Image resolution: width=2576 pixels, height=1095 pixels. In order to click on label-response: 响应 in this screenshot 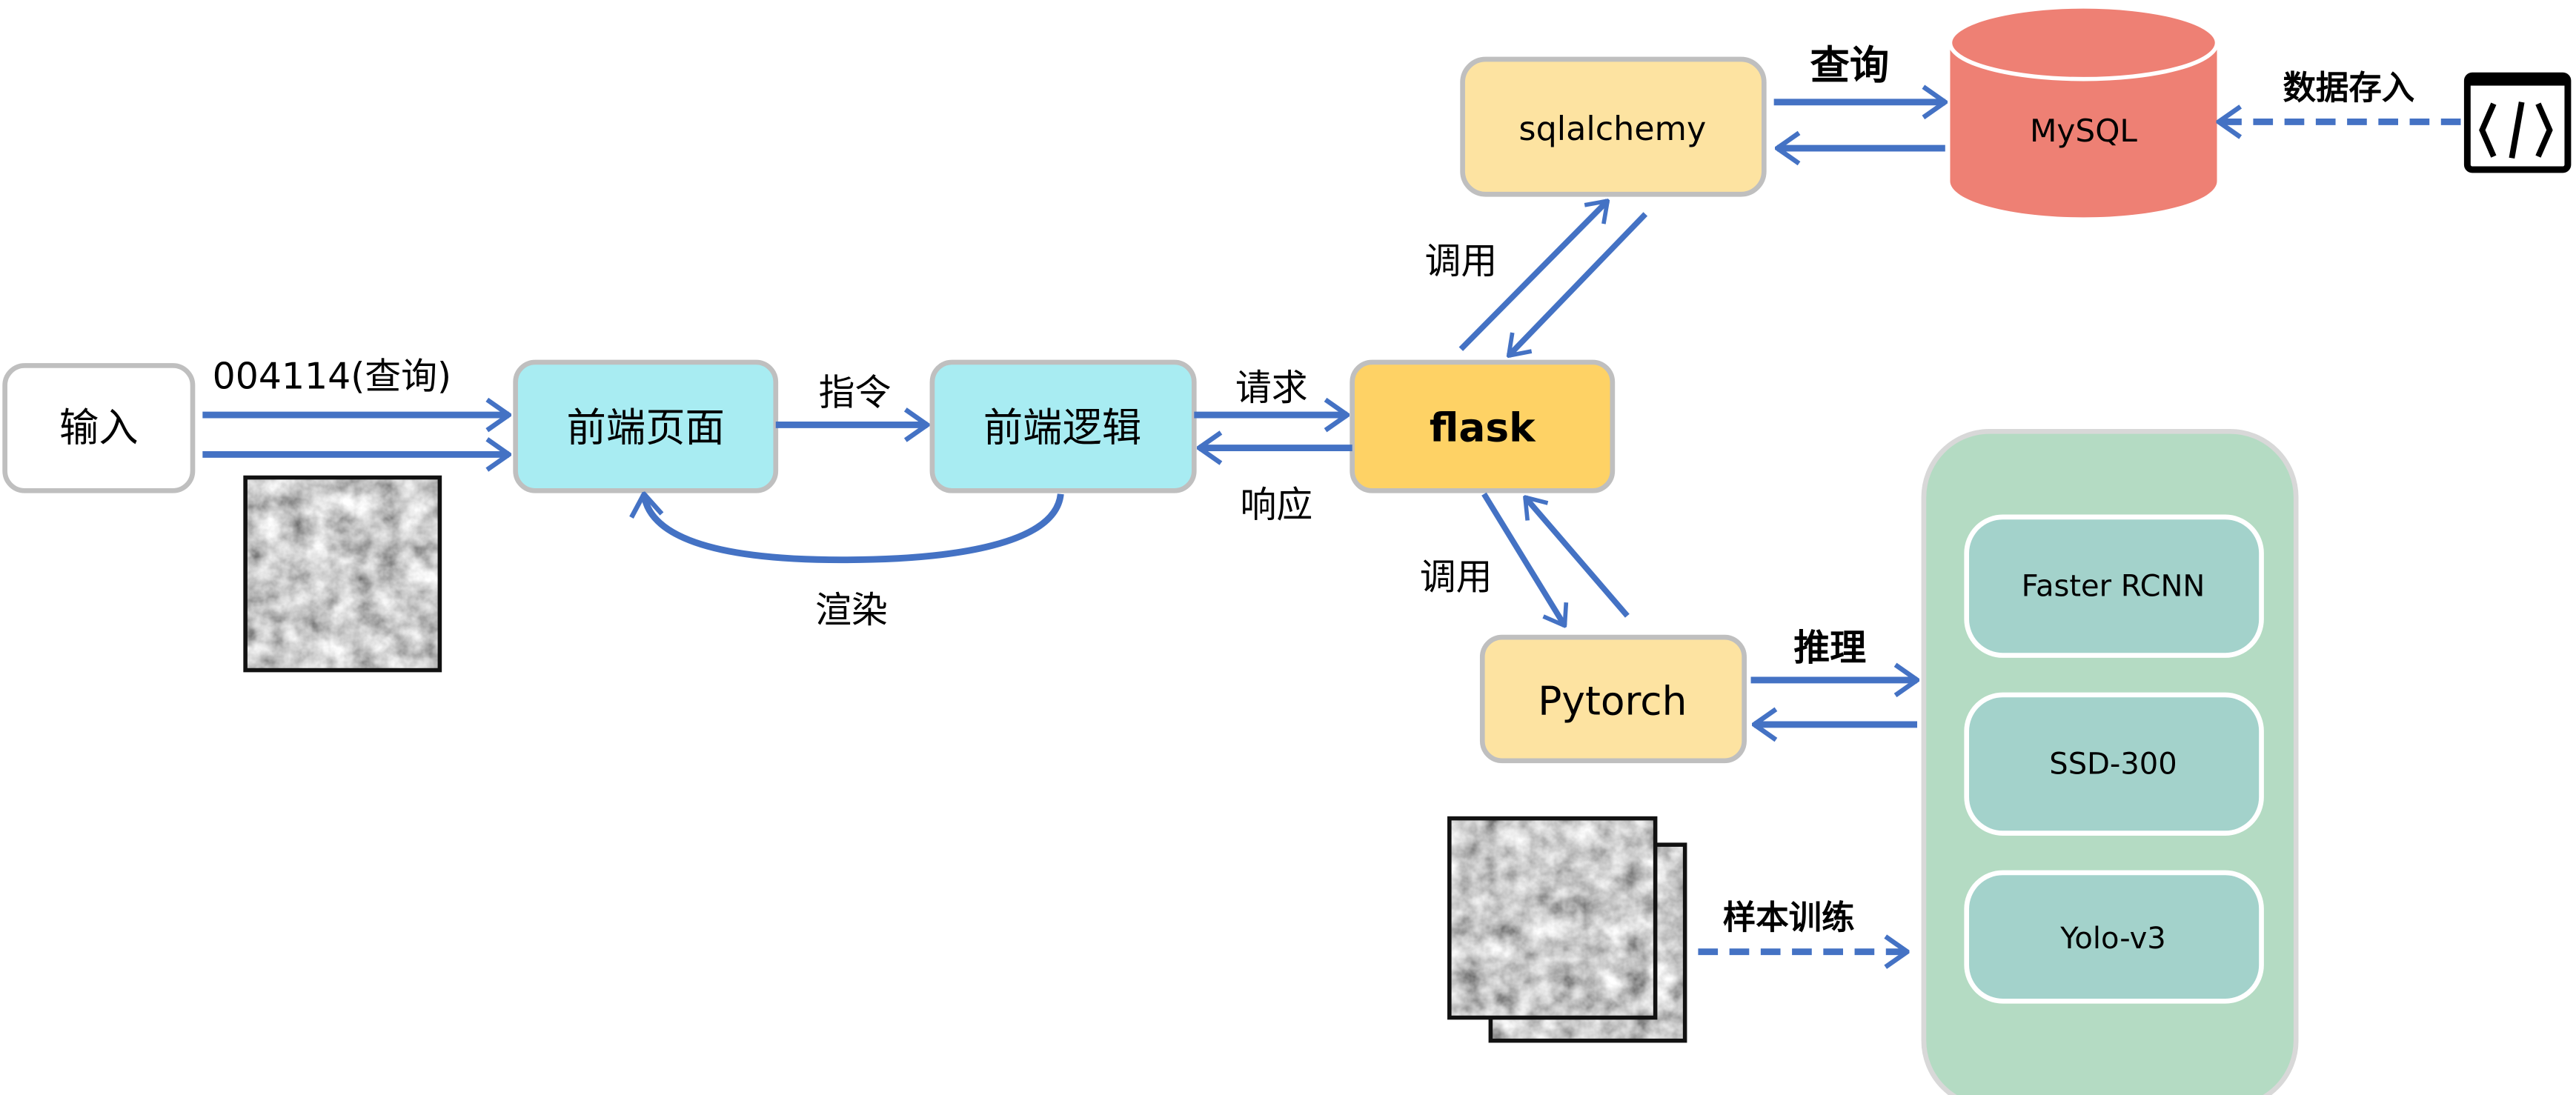, I will do `click(1277, 505)`.